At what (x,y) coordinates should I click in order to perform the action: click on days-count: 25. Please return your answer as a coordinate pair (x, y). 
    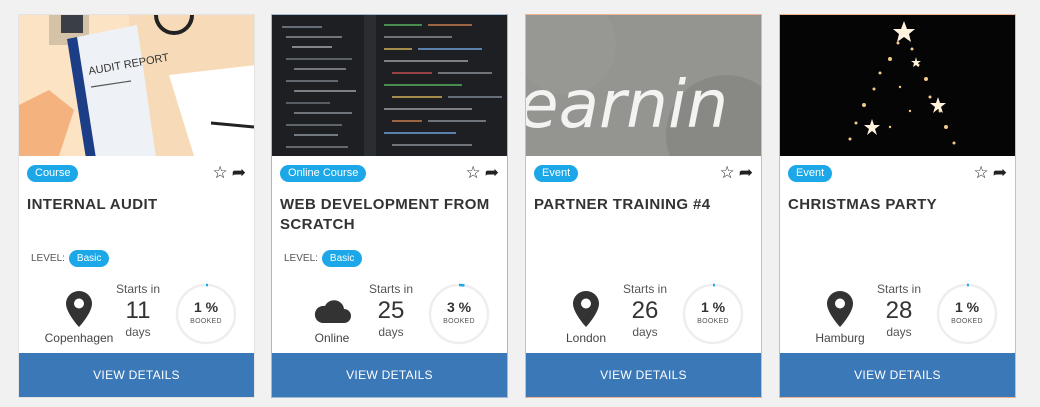
    Looking at the image, I should click on (391, 310).